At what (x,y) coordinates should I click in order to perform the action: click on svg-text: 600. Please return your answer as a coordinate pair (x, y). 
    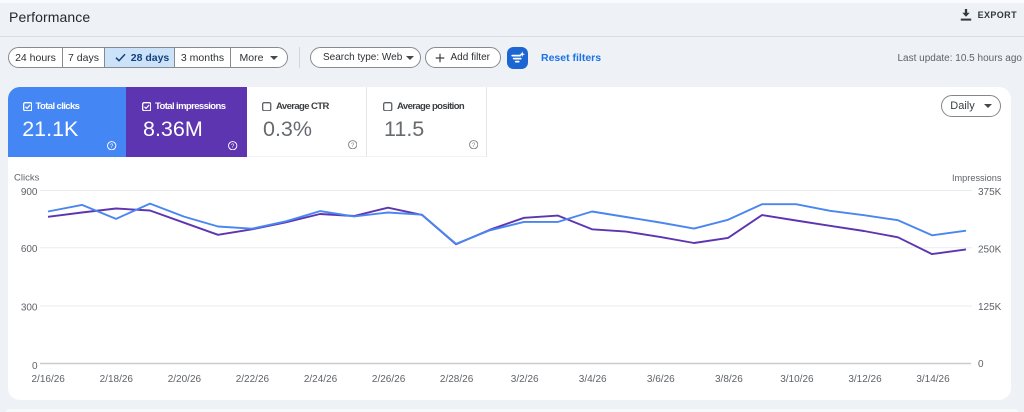
    Looking at the image, I should click on (29, 249).